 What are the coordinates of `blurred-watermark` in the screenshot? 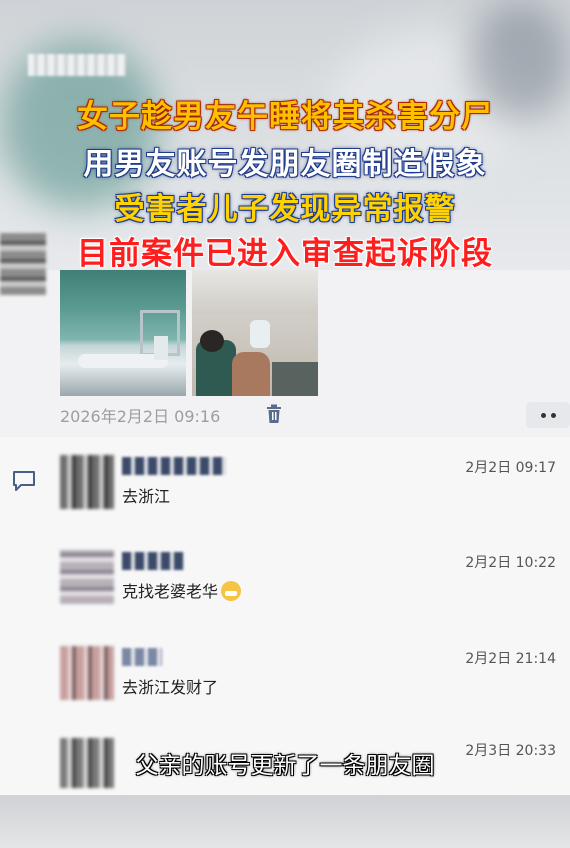 It's located at (77, 65).